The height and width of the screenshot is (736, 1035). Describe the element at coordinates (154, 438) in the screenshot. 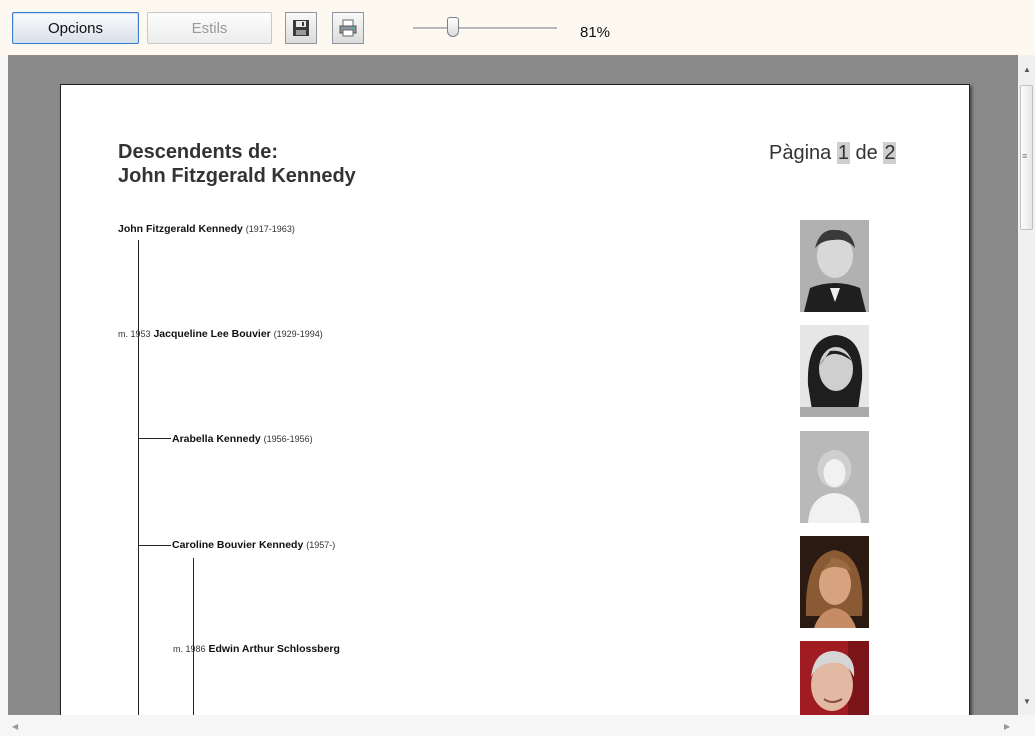

I see `tree-branch-arabella` at that location.